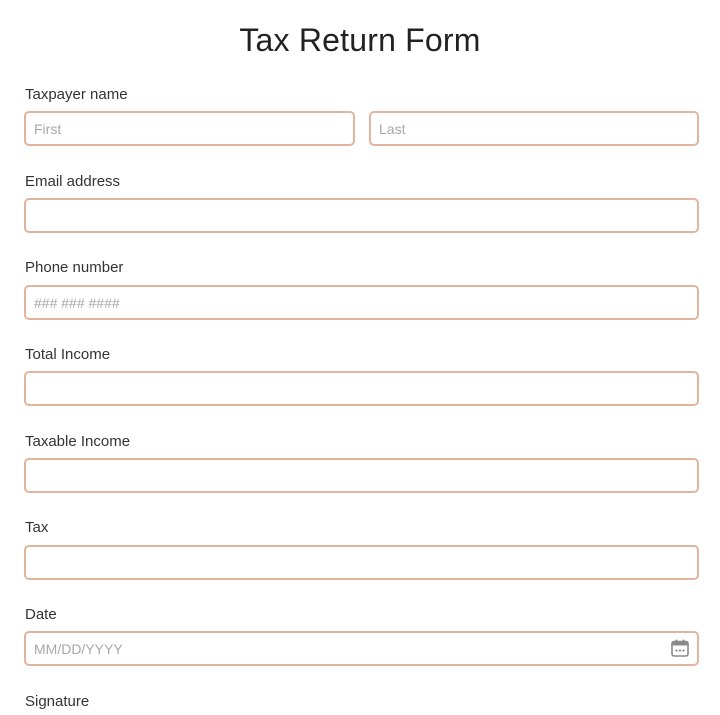  Describe the element at coordinates (41, 614) in the screenshot. I see `date-label: Date` at that location.